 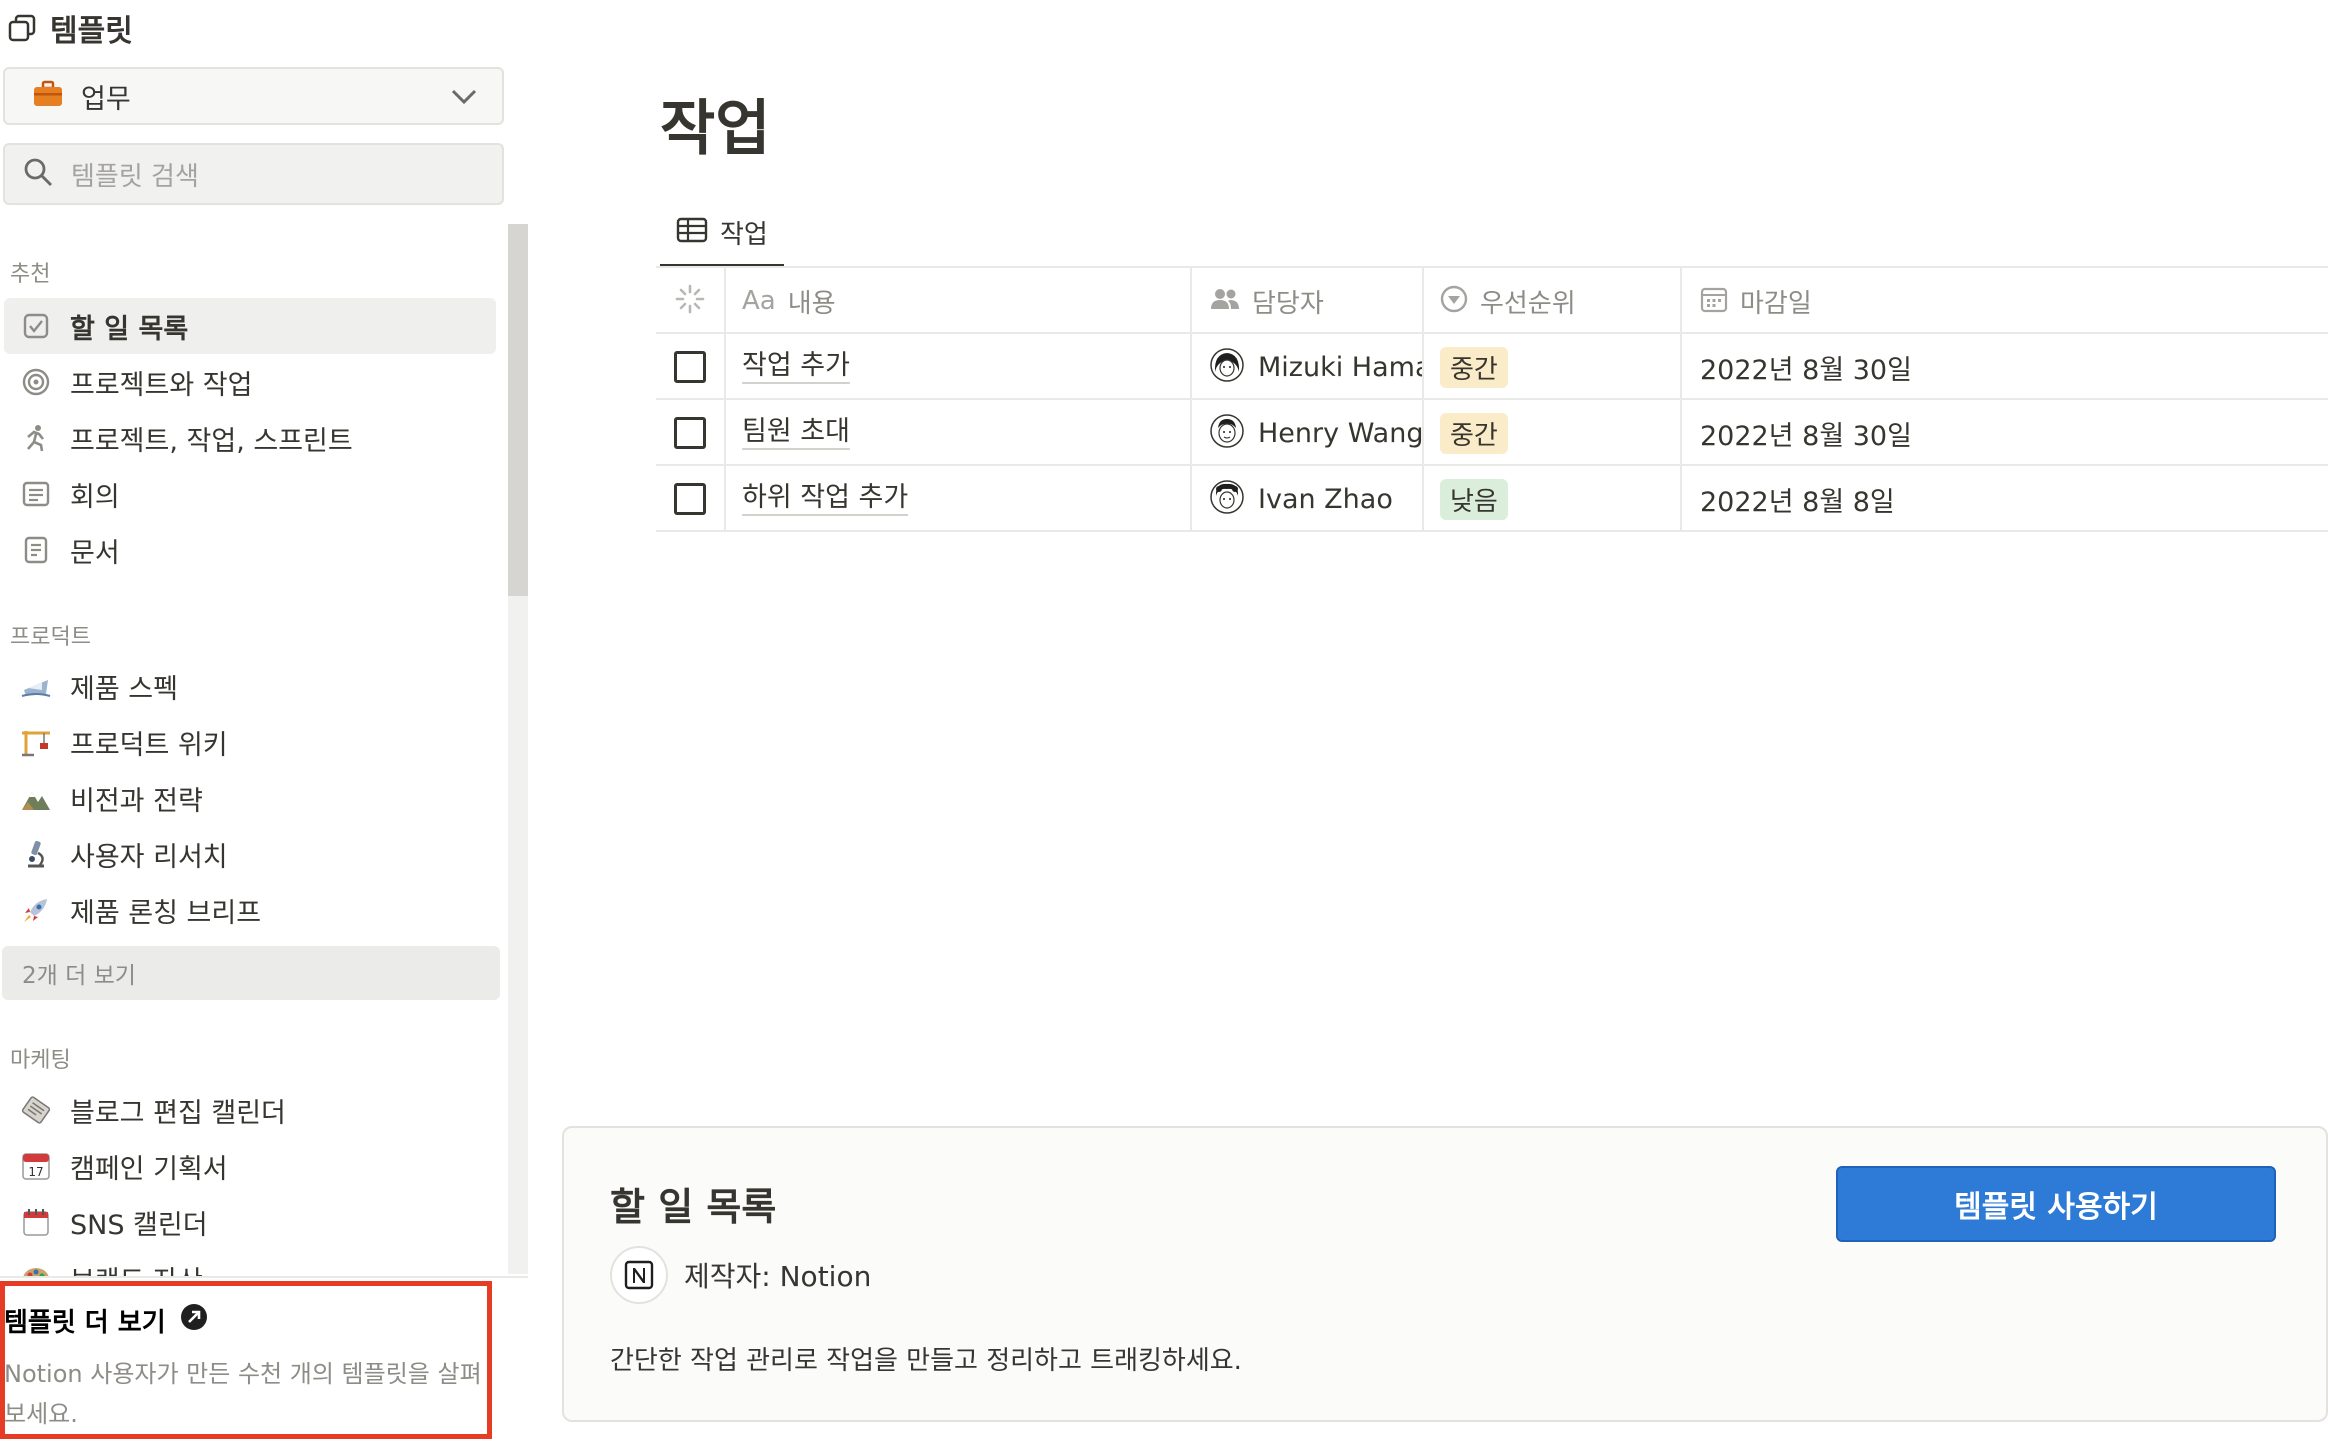 I want to click on mountain-icon, so click(x=36, y=798).